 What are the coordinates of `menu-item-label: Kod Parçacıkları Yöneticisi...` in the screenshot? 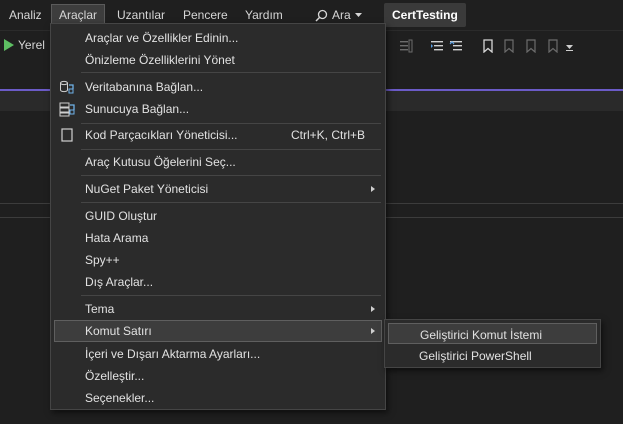 It's located at (161, 135).